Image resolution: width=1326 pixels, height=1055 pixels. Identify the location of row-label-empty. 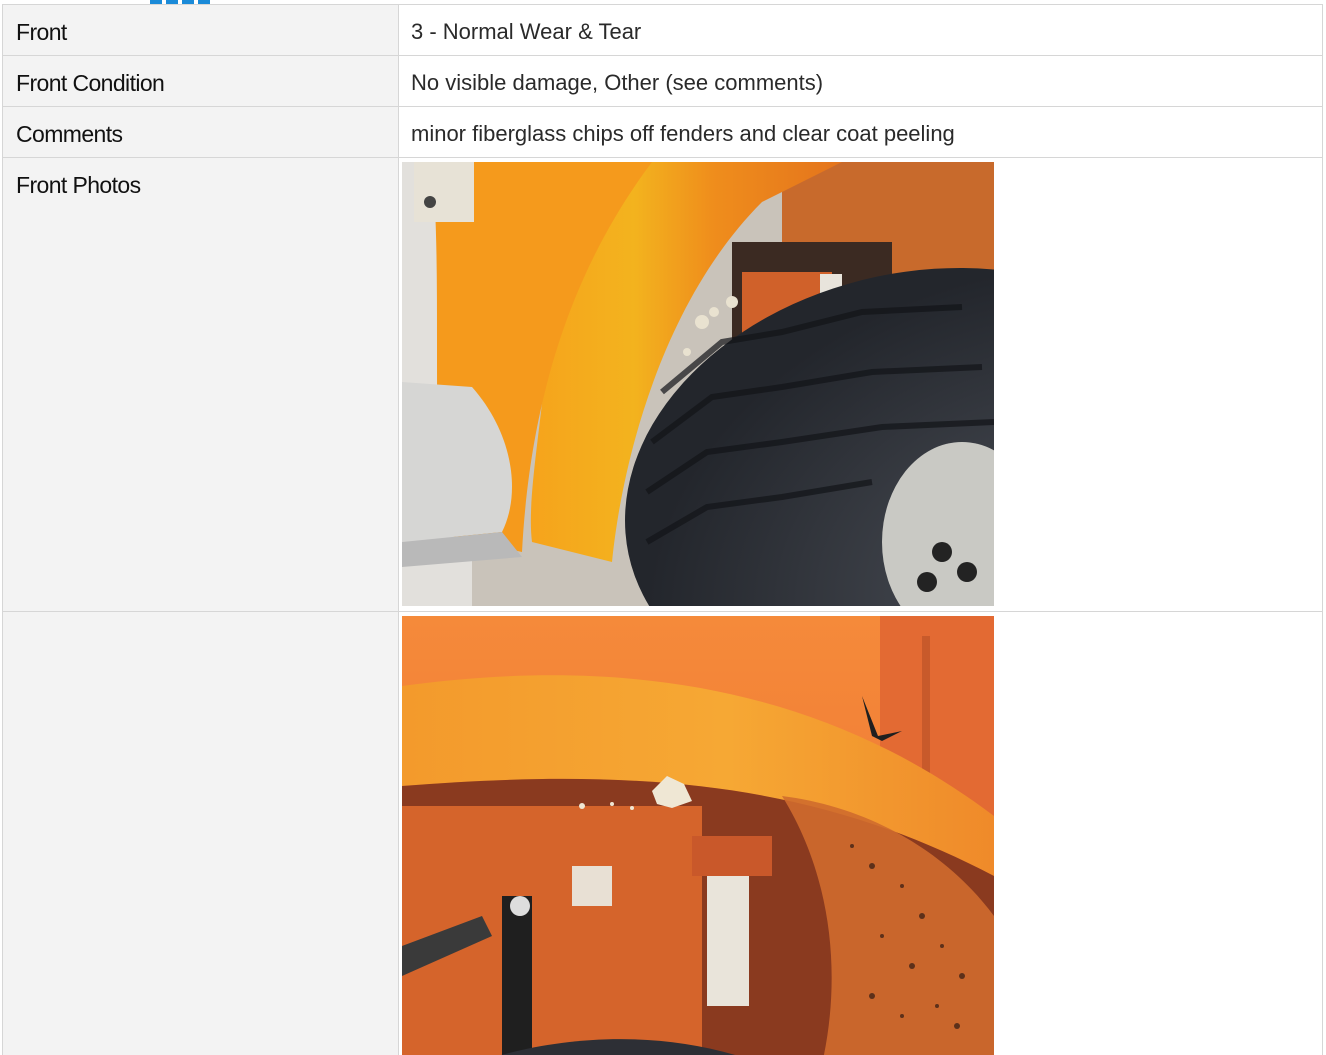
(200, 833).